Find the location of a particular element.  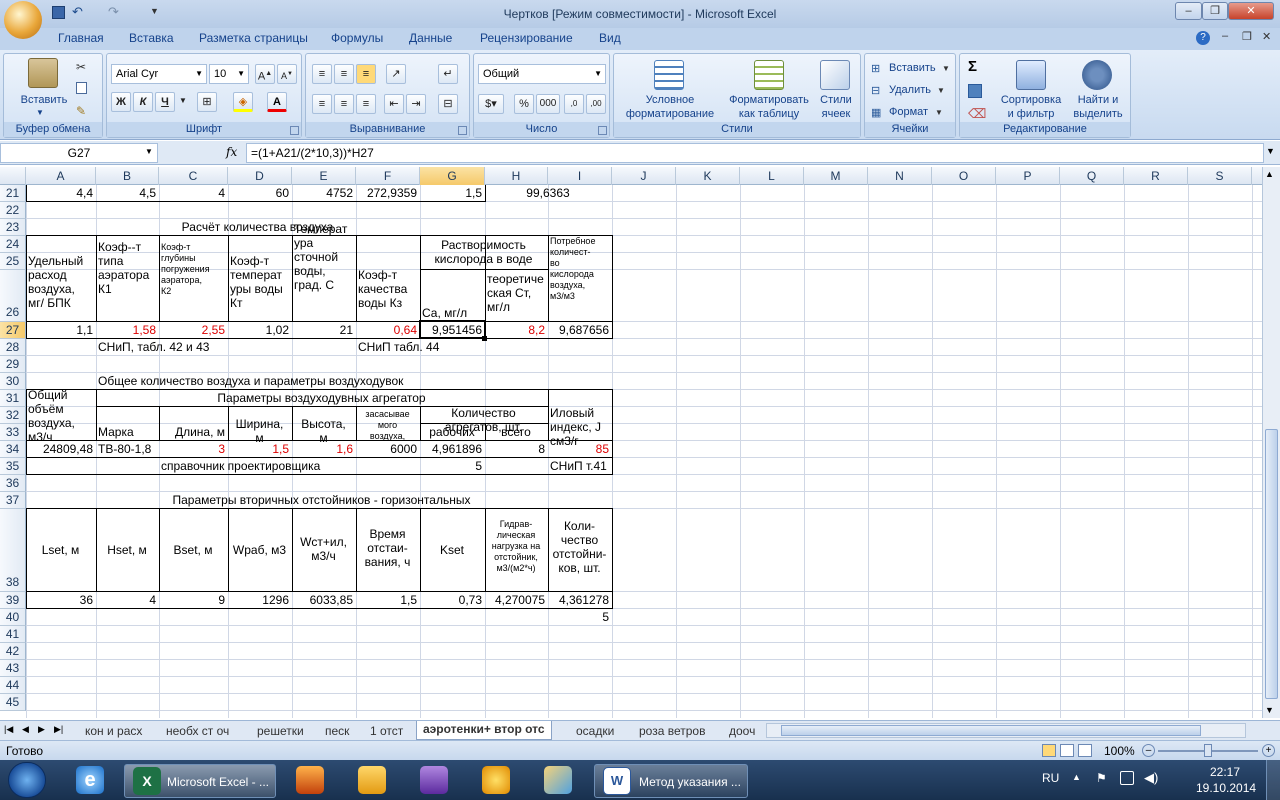

percent-button: % is located at coordinates (524, 104).